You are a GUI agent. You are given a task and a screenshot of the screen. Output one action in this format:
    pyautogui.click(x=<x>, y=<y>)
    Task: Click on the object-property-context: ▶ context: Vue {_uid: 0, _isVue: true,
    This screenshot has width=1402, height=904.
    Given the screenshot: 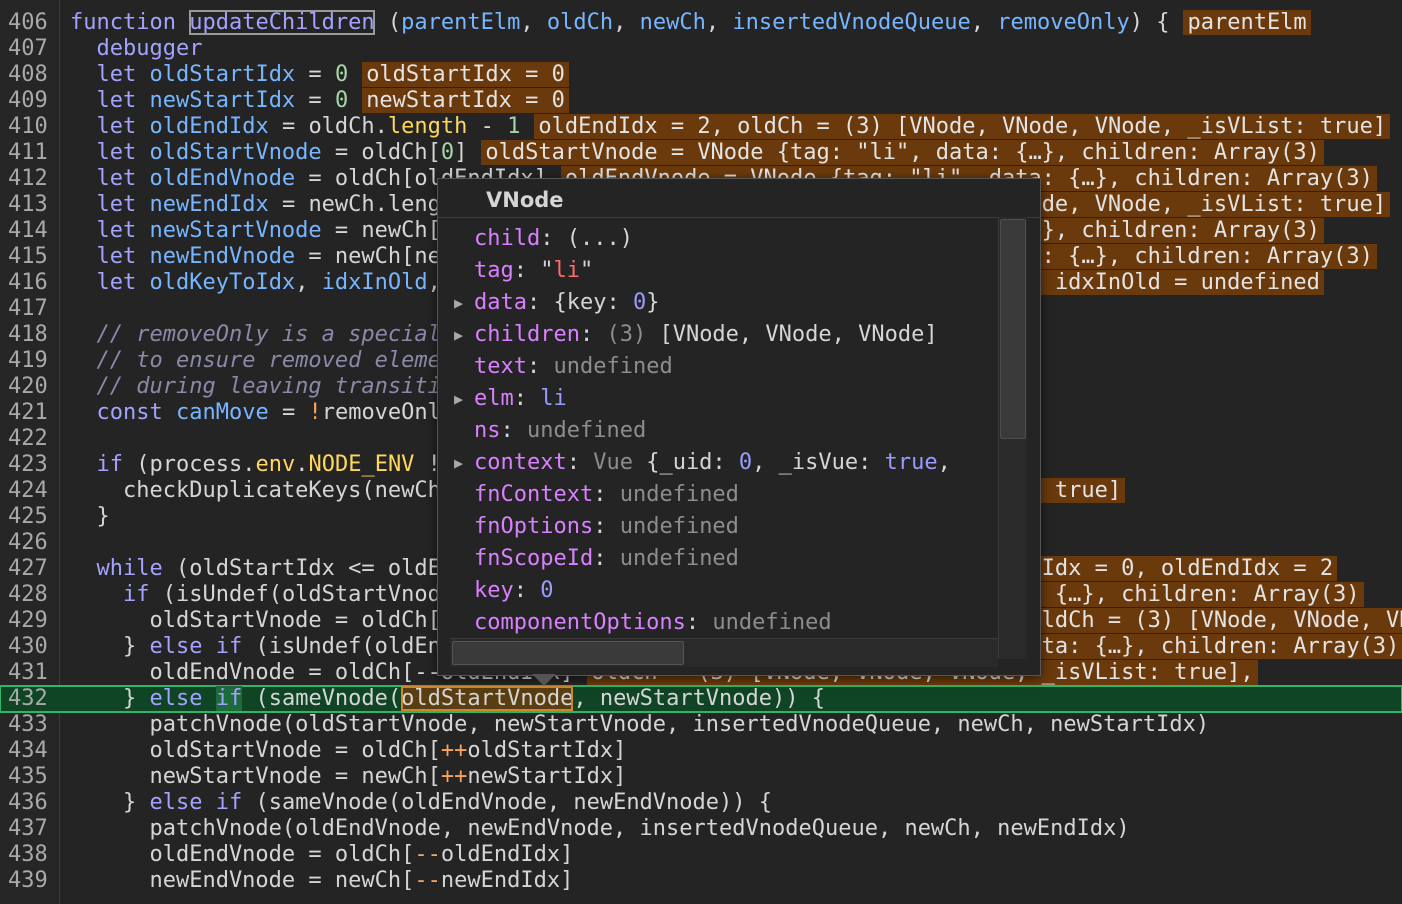 What is the action you would take?
    pyautogui.click(x=702, y=463)
    